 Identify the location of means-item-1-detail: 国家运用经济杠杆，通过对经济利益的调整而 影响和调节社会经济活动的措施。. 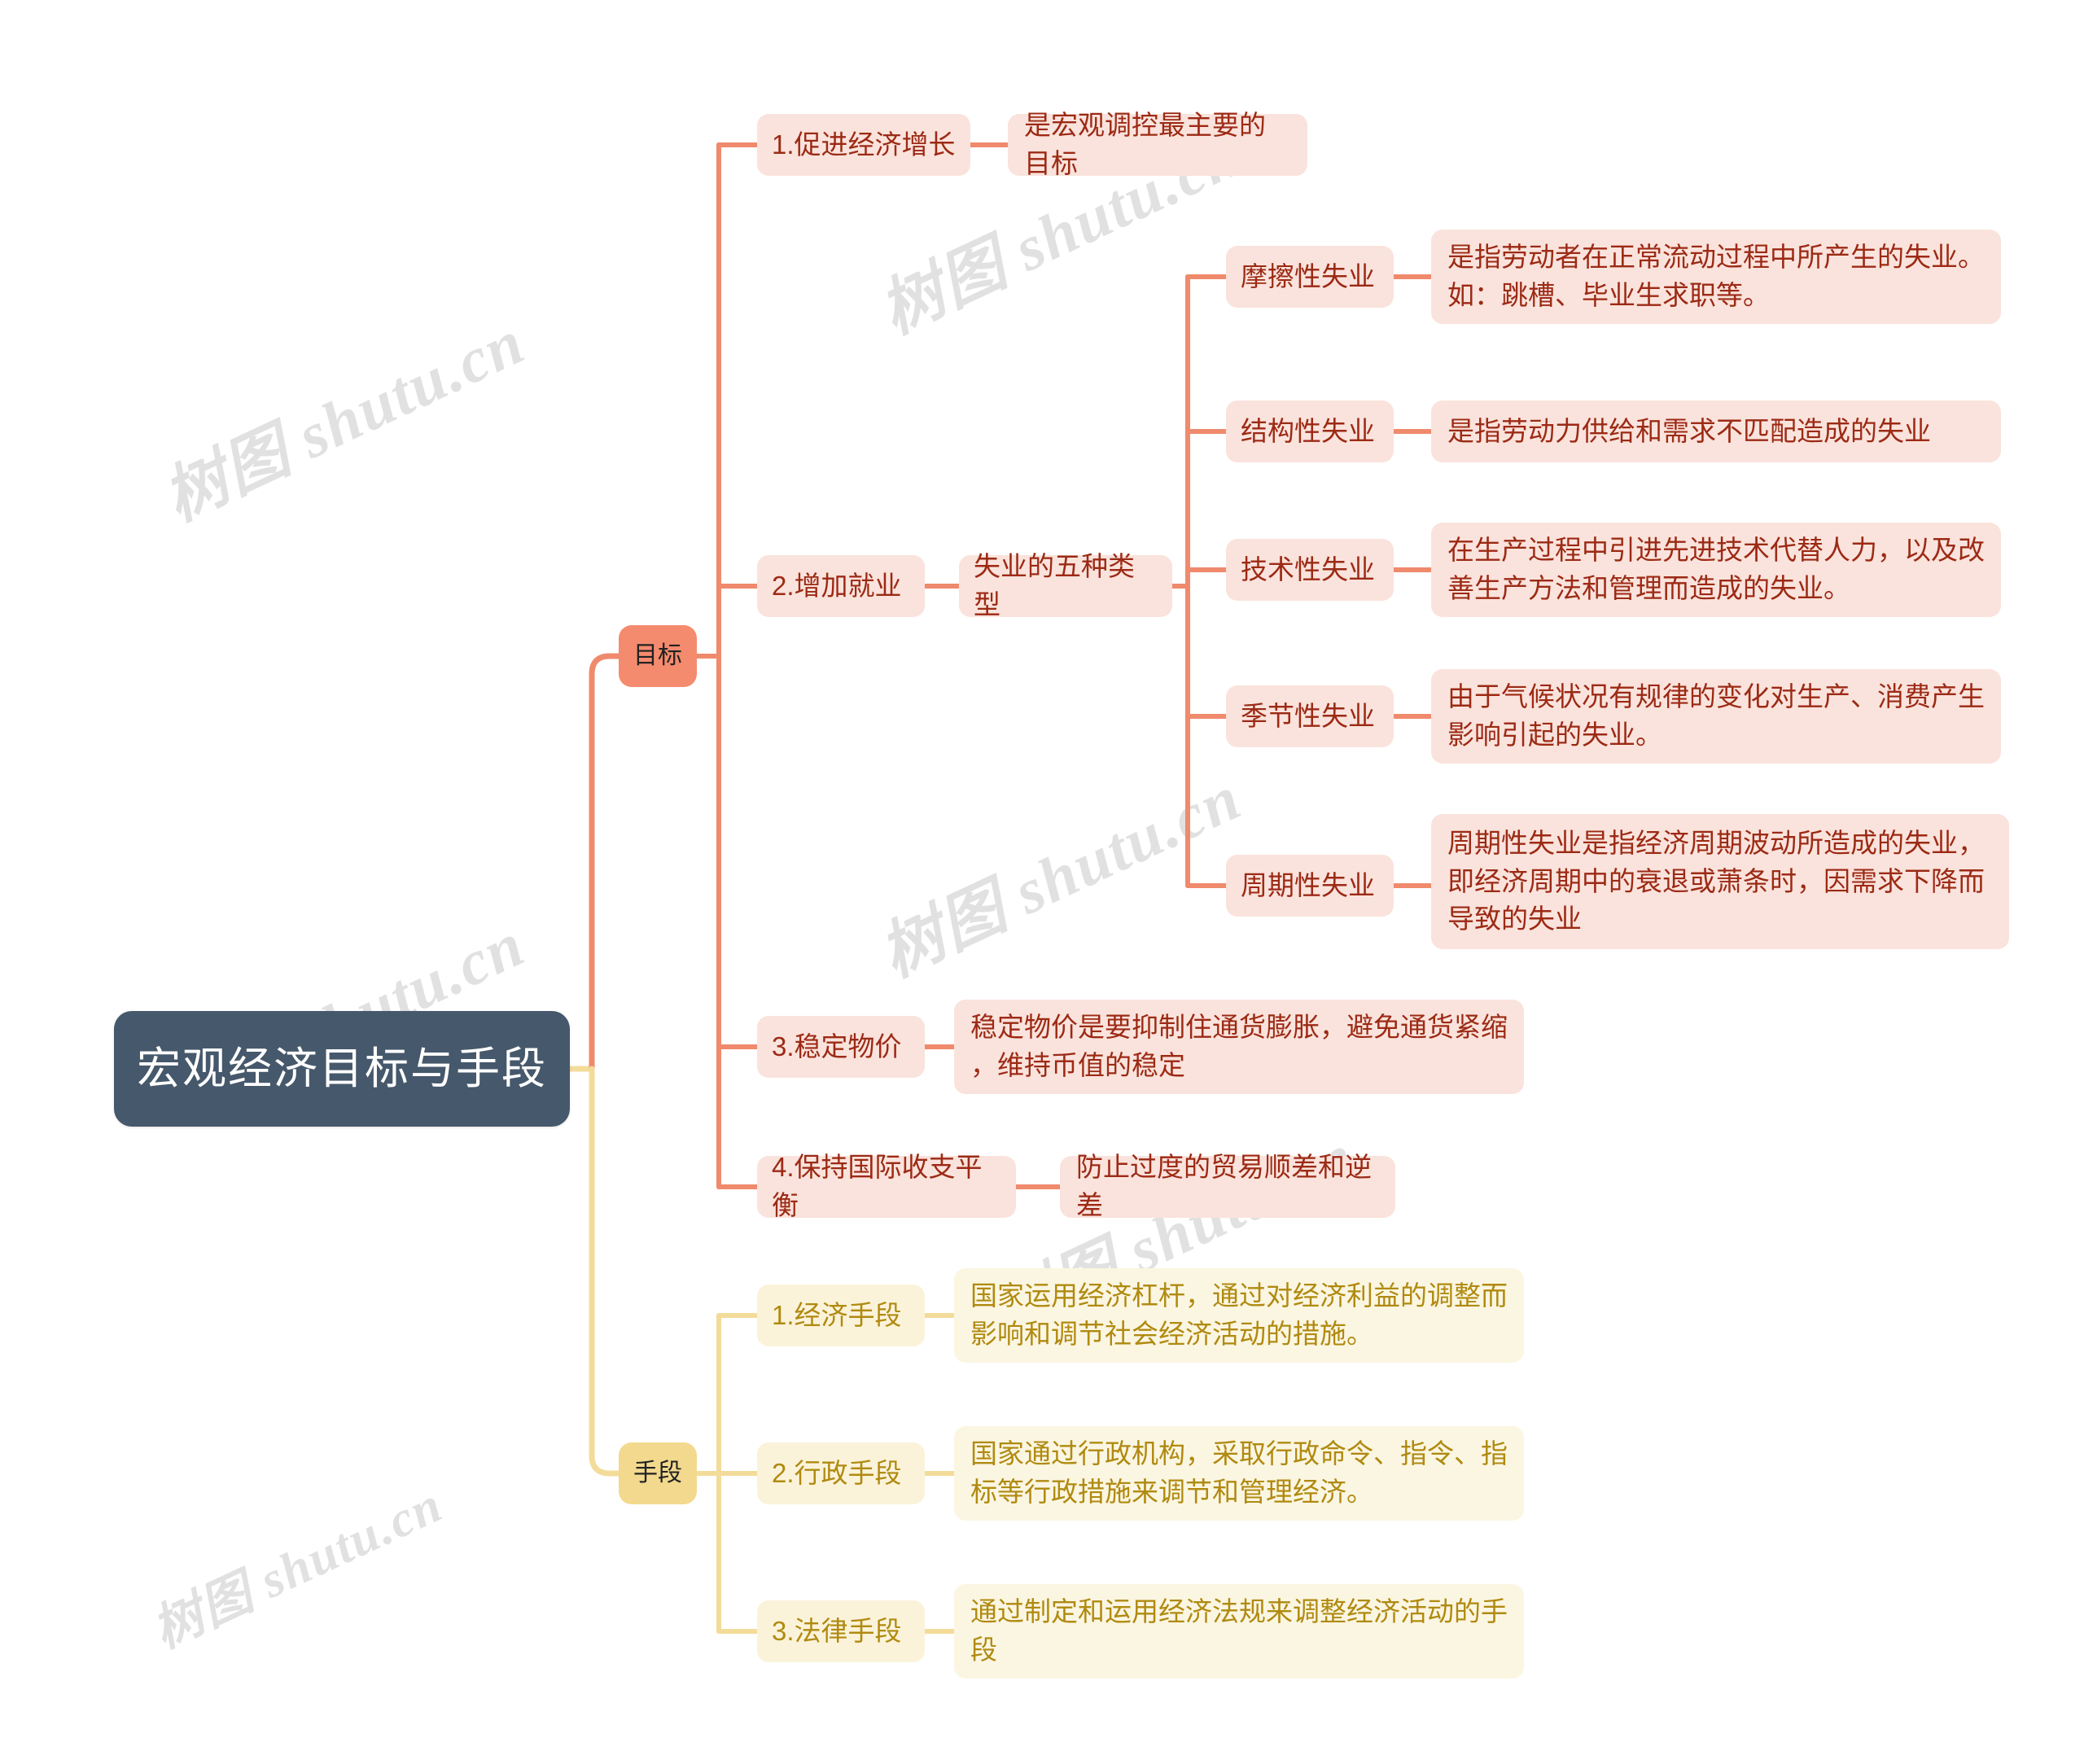
(1239, 1315).